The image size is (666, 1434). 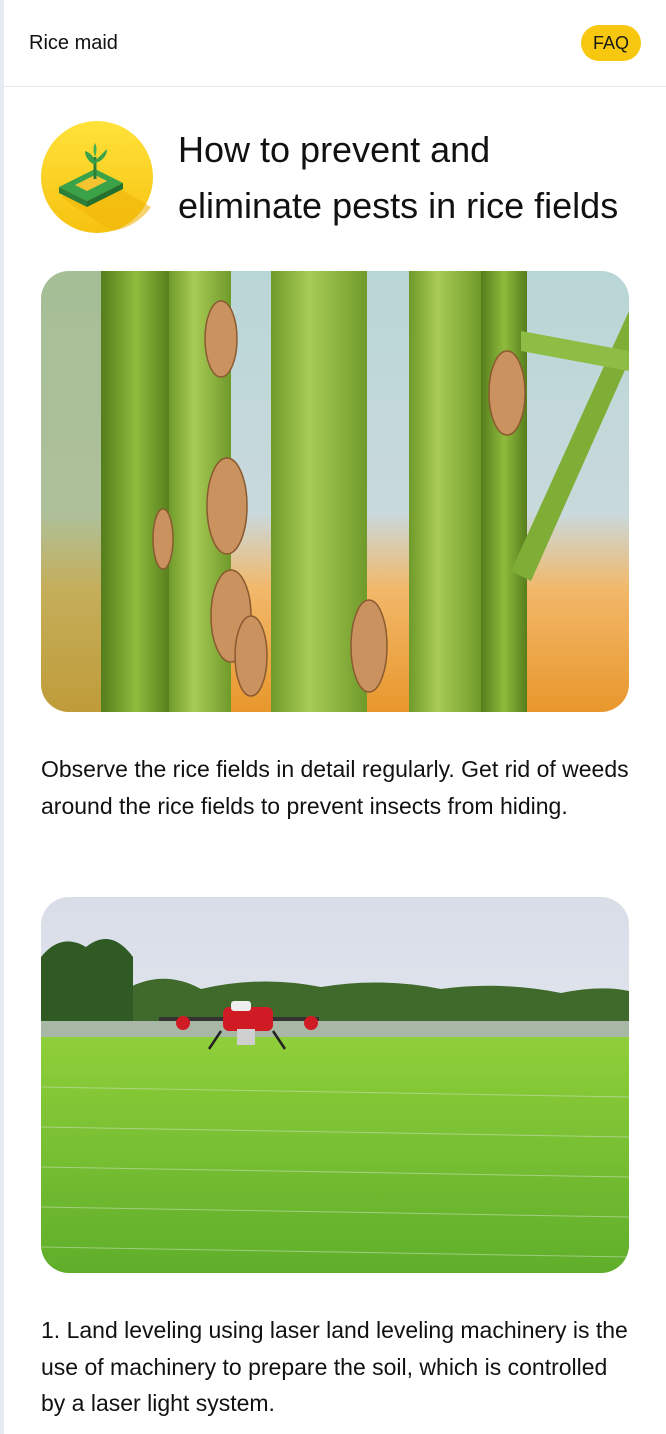 I want to click on top-bar: Rice maid FAQ, so click(x=335, y=43).